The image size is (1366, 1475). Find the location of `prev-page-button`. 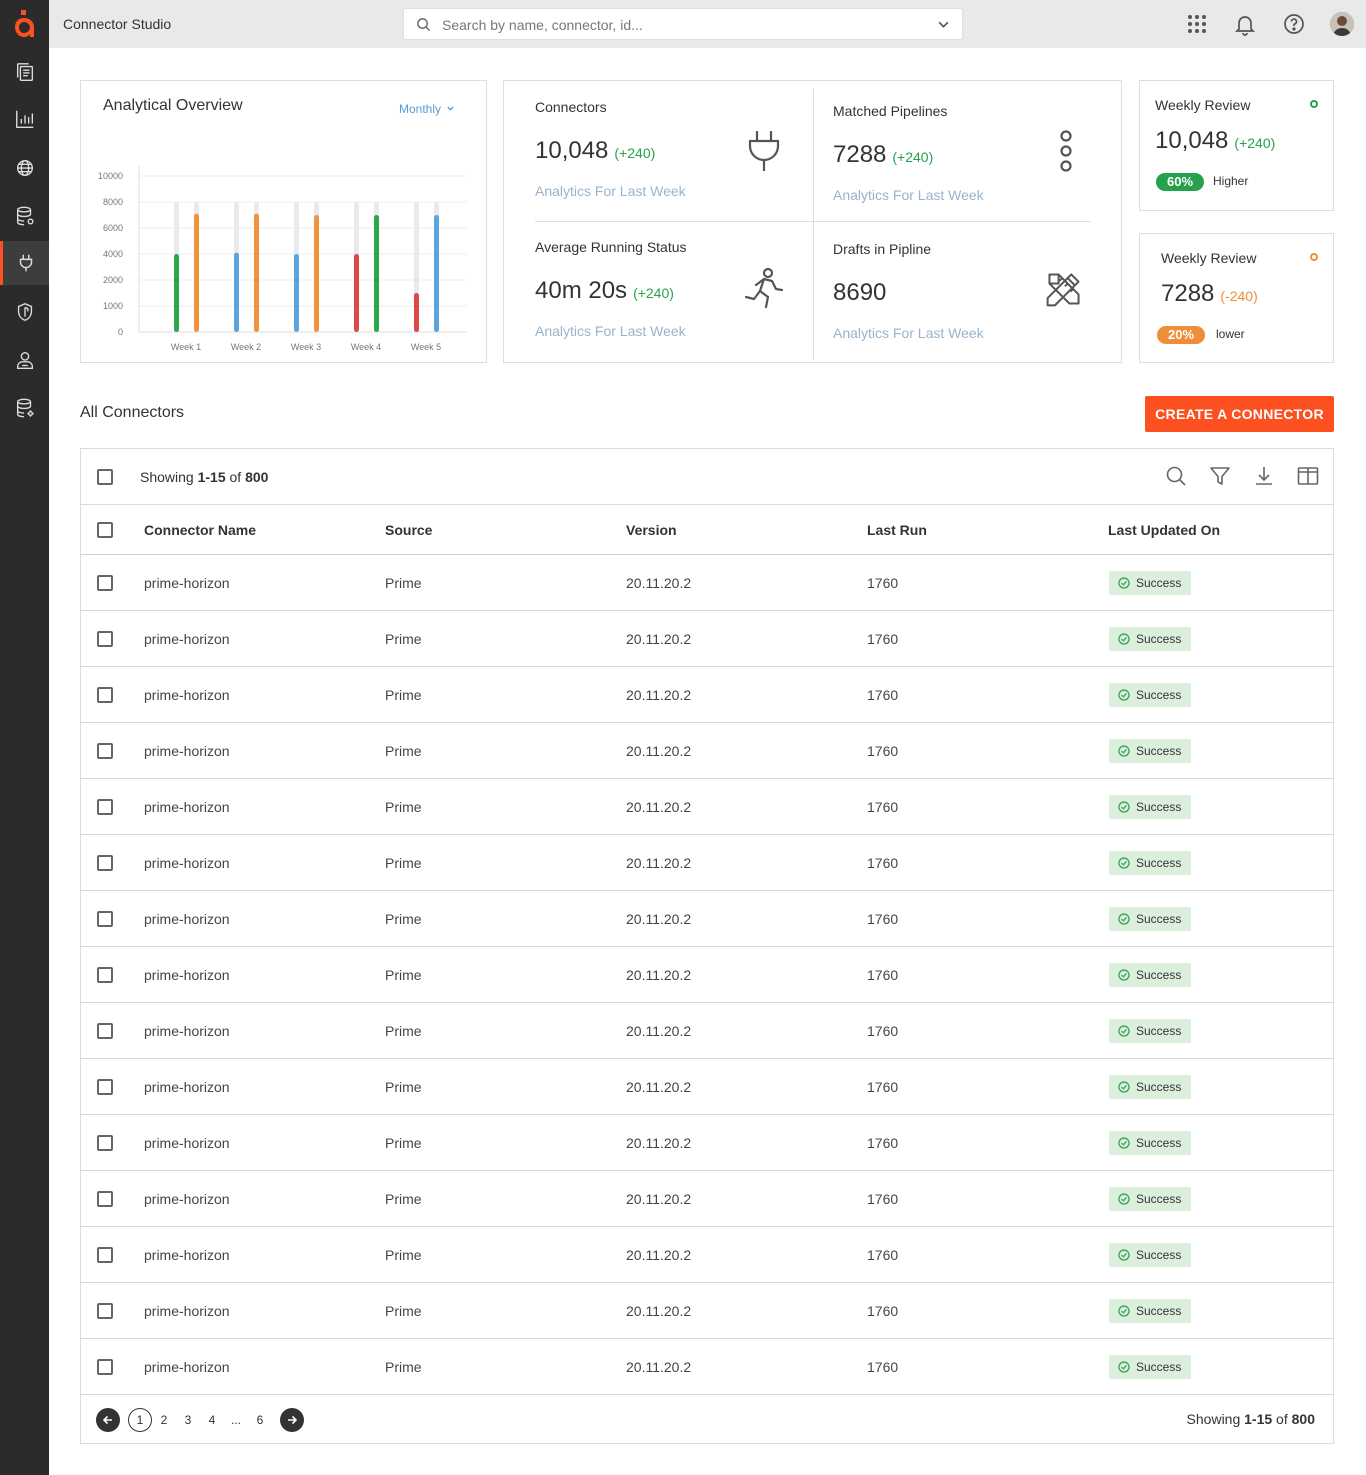

prev-page-button is located at coordinates (108, 1420).